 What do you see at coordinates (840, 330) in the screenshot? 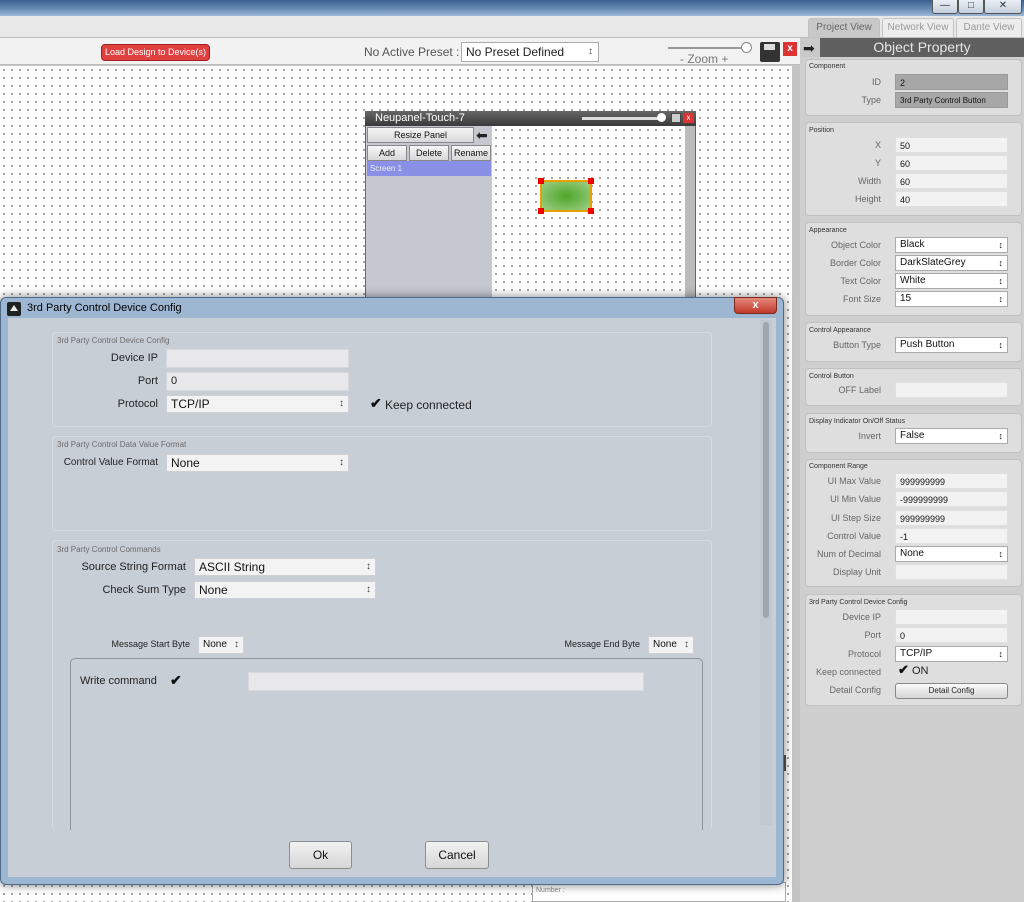
I see `group-title: Control Appearance` at bounding box center [840, 330].